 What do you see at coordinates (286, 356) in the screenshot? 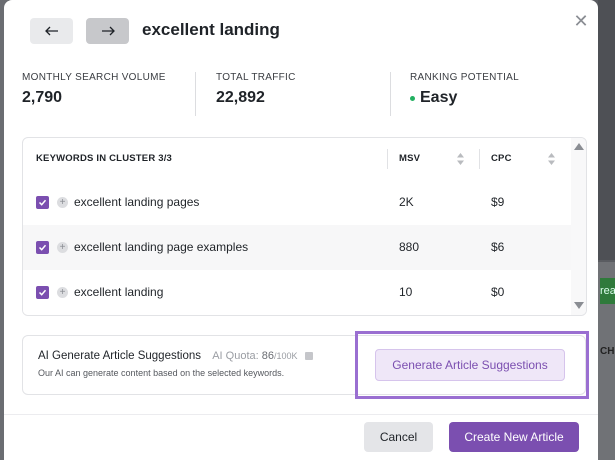
I see `ai-quota-total: /100K` at bounding box center [286, 356].